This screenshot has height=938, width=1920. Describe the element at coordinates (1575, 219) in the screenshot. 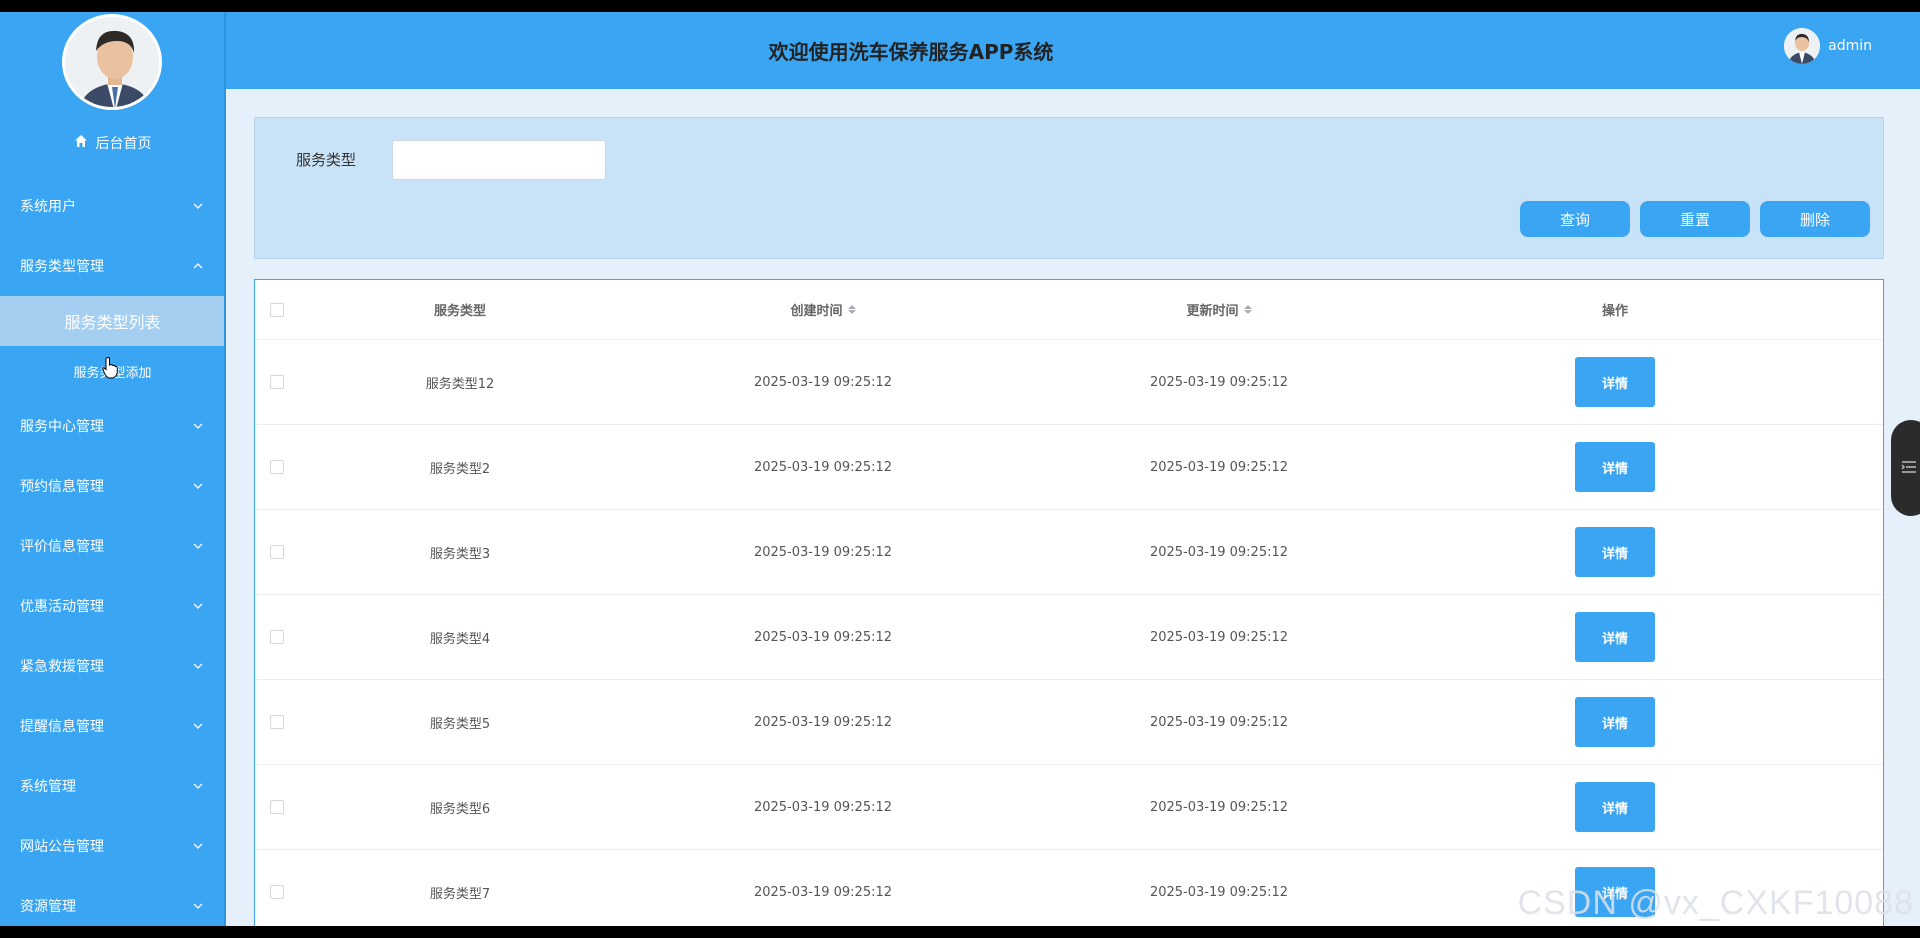

I see `query-button: 查询` at that location.